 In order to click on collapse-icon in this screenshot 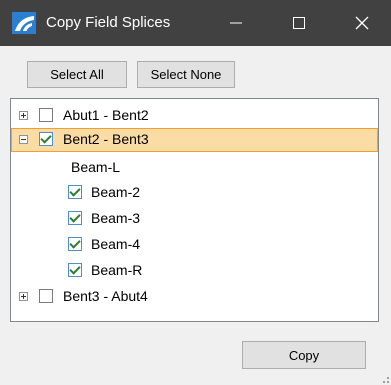, I will do `click(23, 139)`.